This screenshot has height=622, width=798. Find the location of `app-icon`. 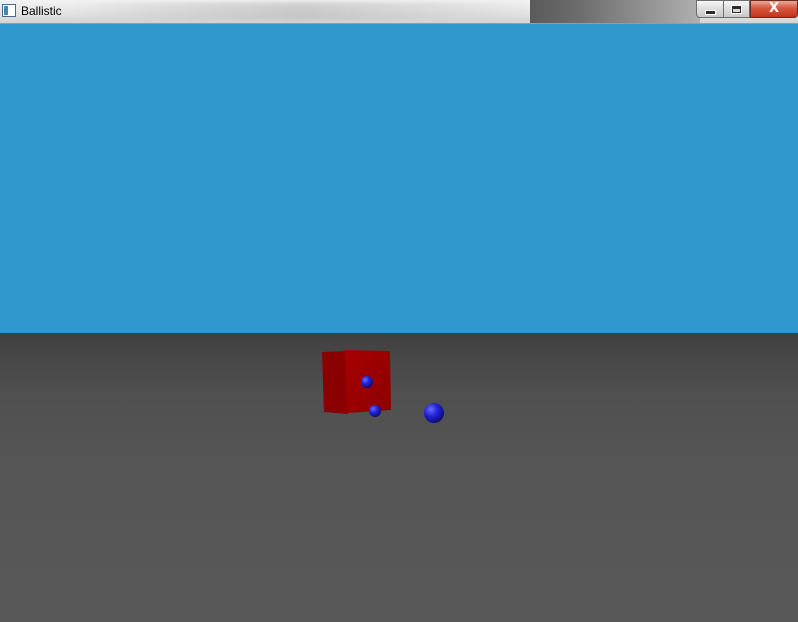

app-icon is located at coordinates (9, 10).